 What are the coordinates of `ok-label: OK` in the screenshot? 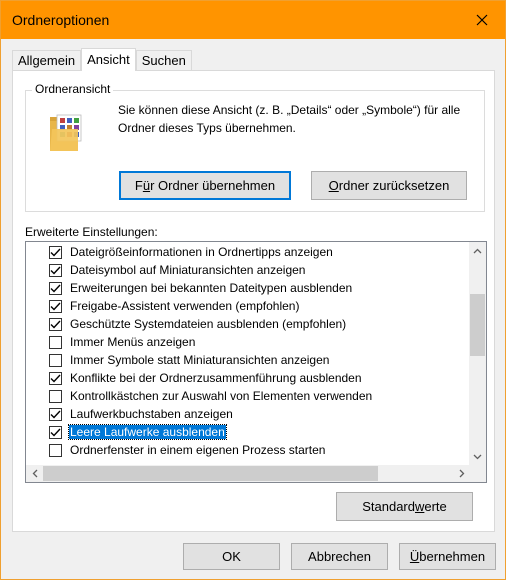 It's located at (231, 556).